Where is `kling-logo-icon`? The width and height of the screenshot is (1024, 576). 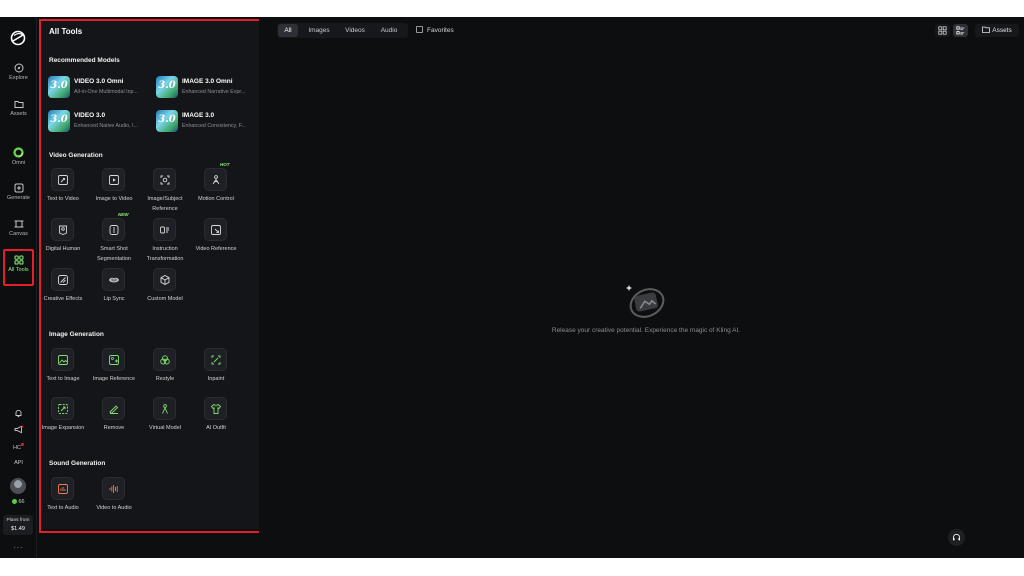
kling-logo-icon is located at coordinates (18, 38).